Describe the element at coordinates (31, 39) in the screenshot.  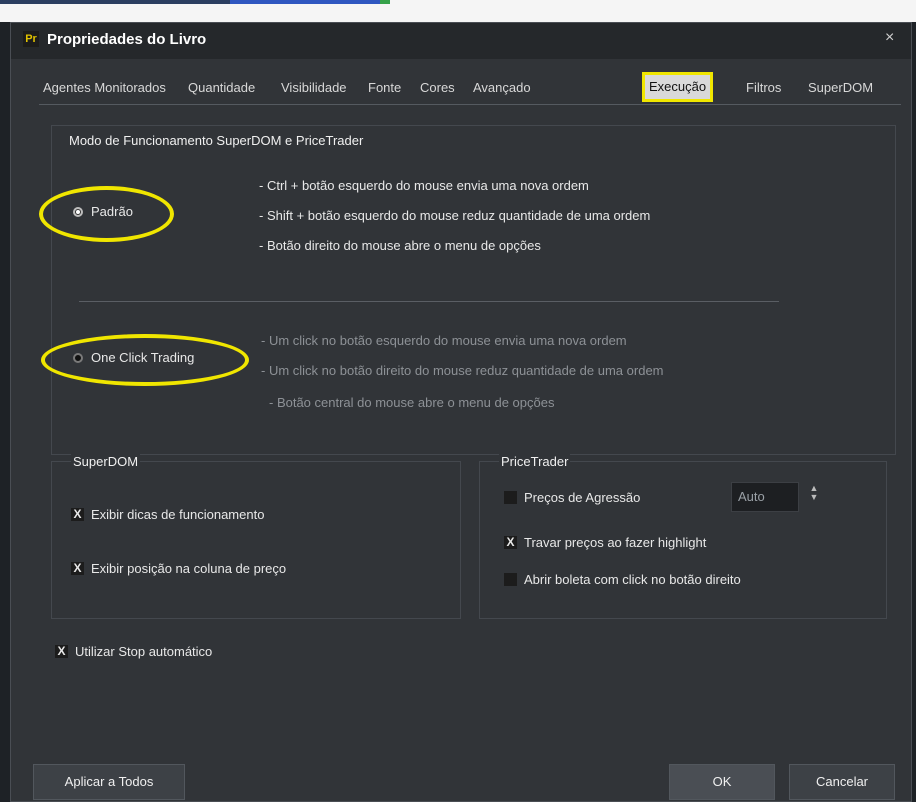
I see `app-icon: Pr` at that location.